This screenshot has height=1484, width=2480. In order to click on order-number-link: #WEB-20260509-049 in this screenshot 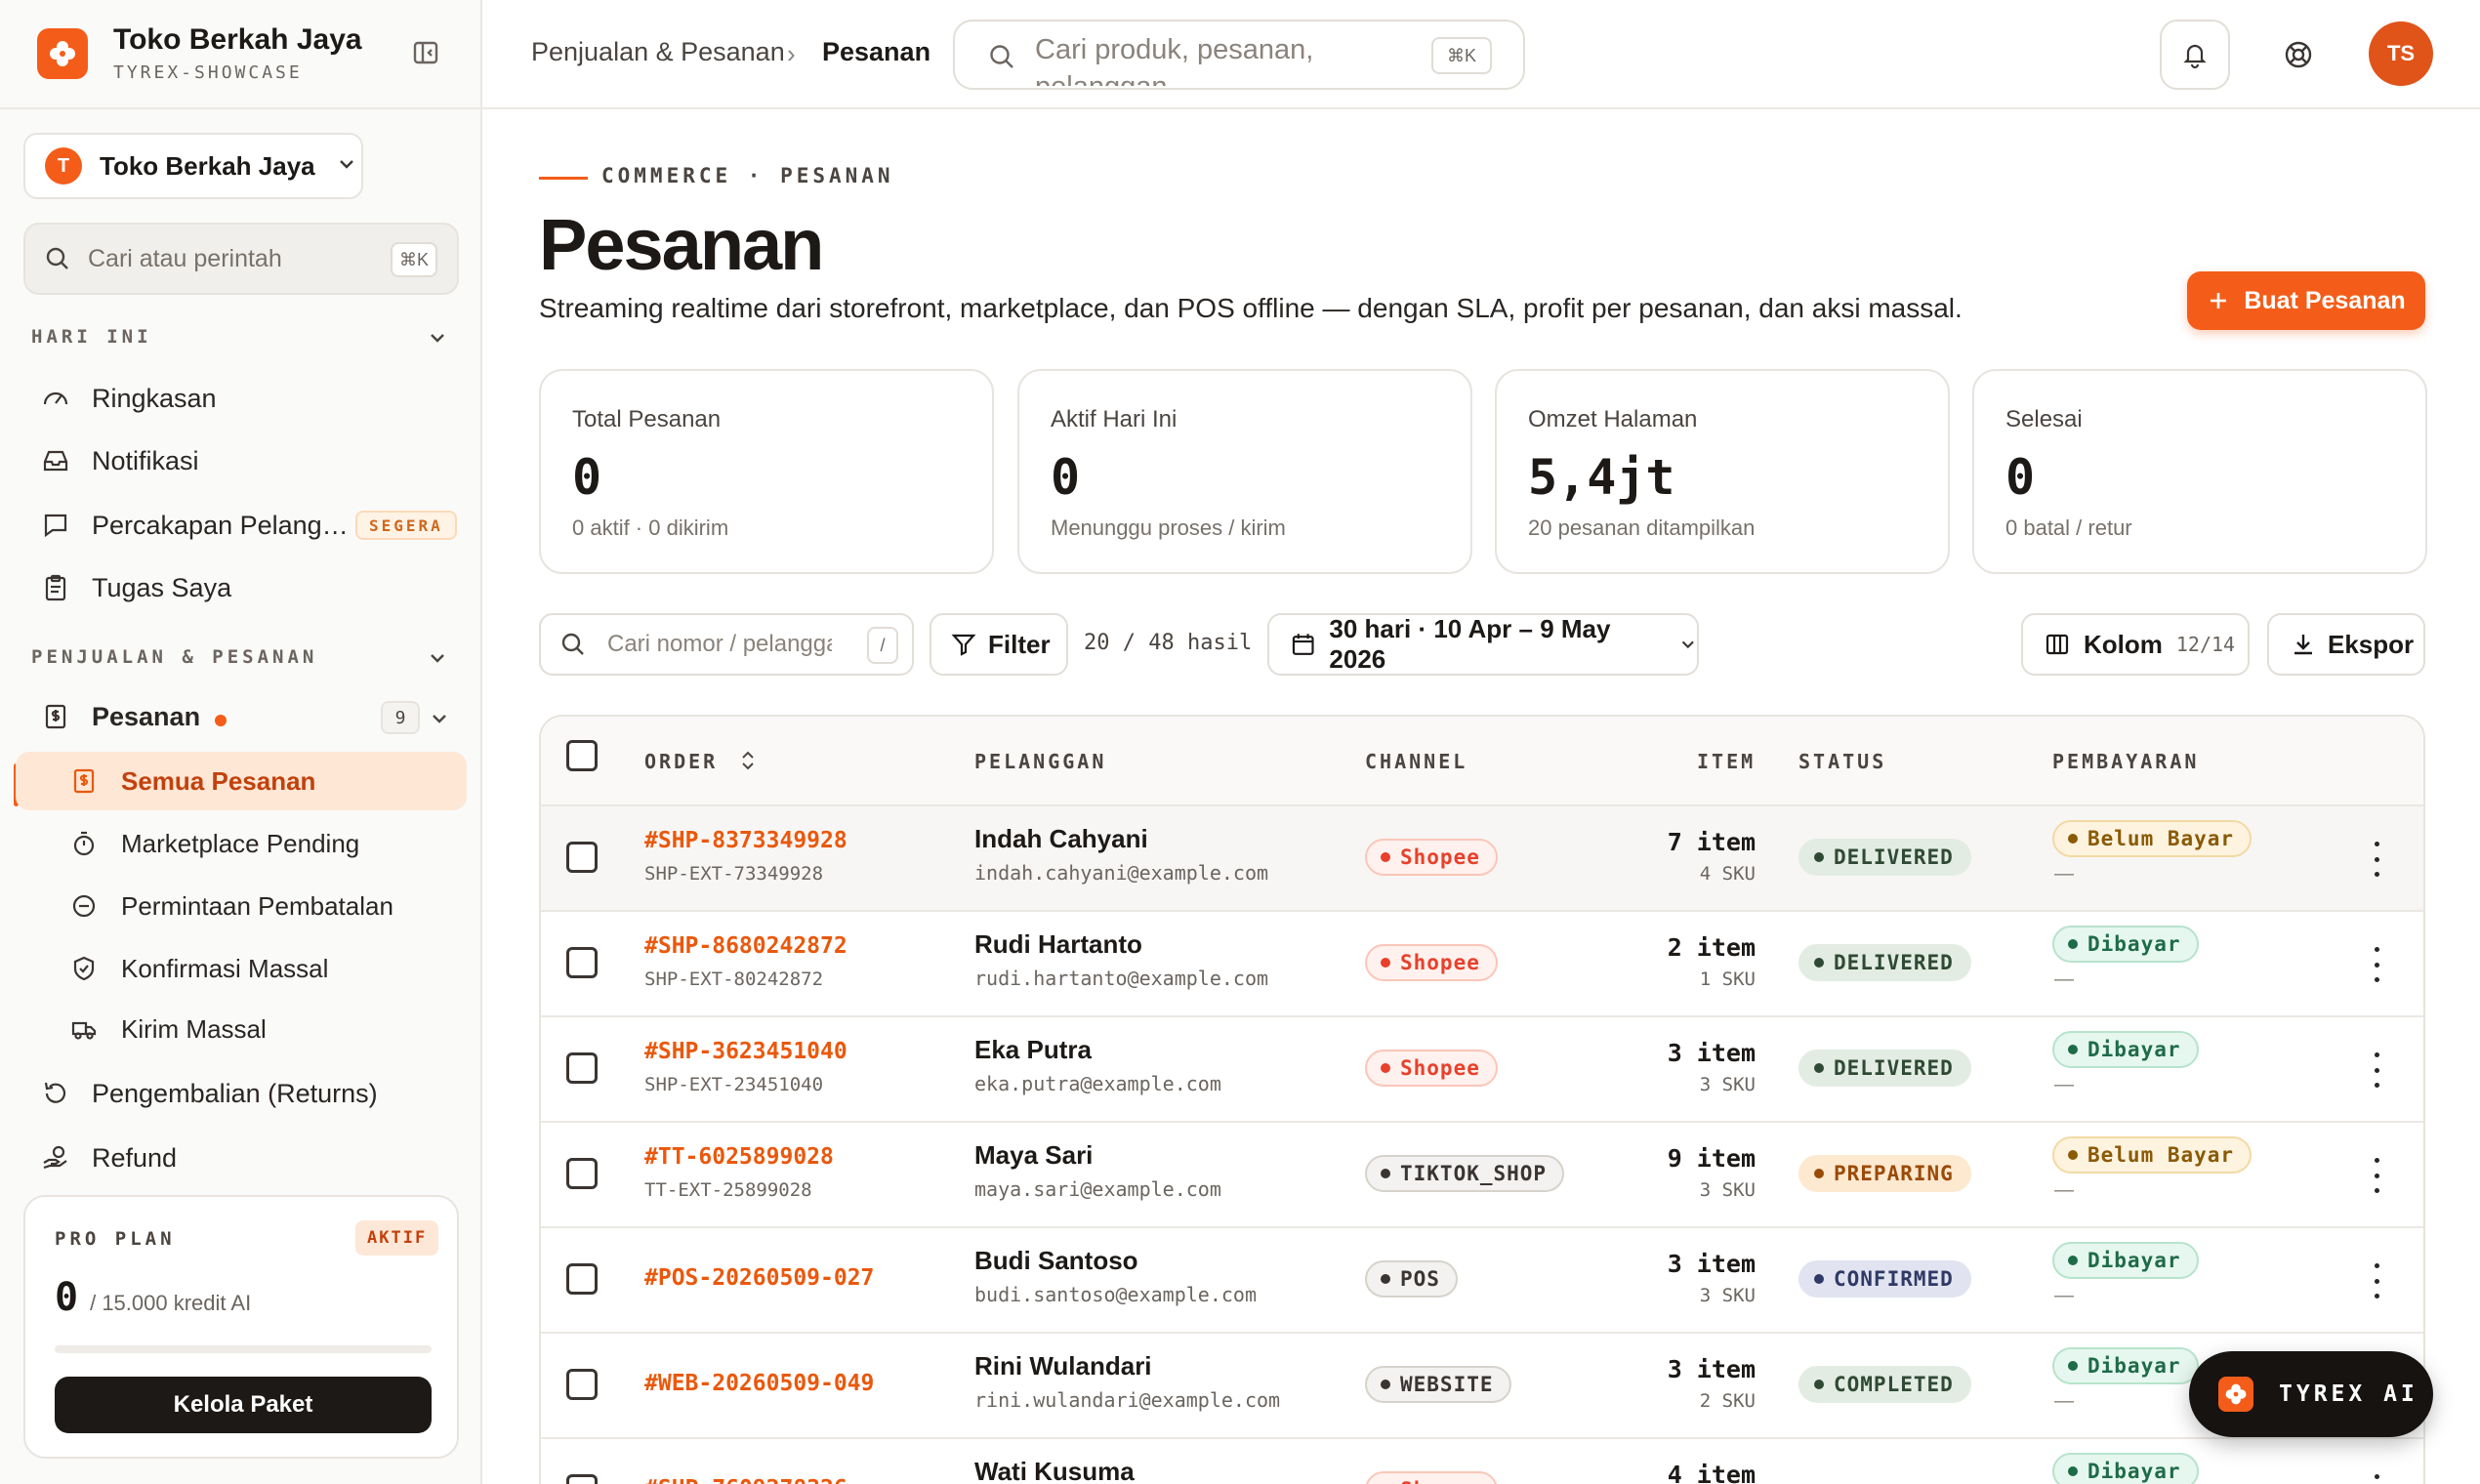, I will do `click(759, 1383)`.